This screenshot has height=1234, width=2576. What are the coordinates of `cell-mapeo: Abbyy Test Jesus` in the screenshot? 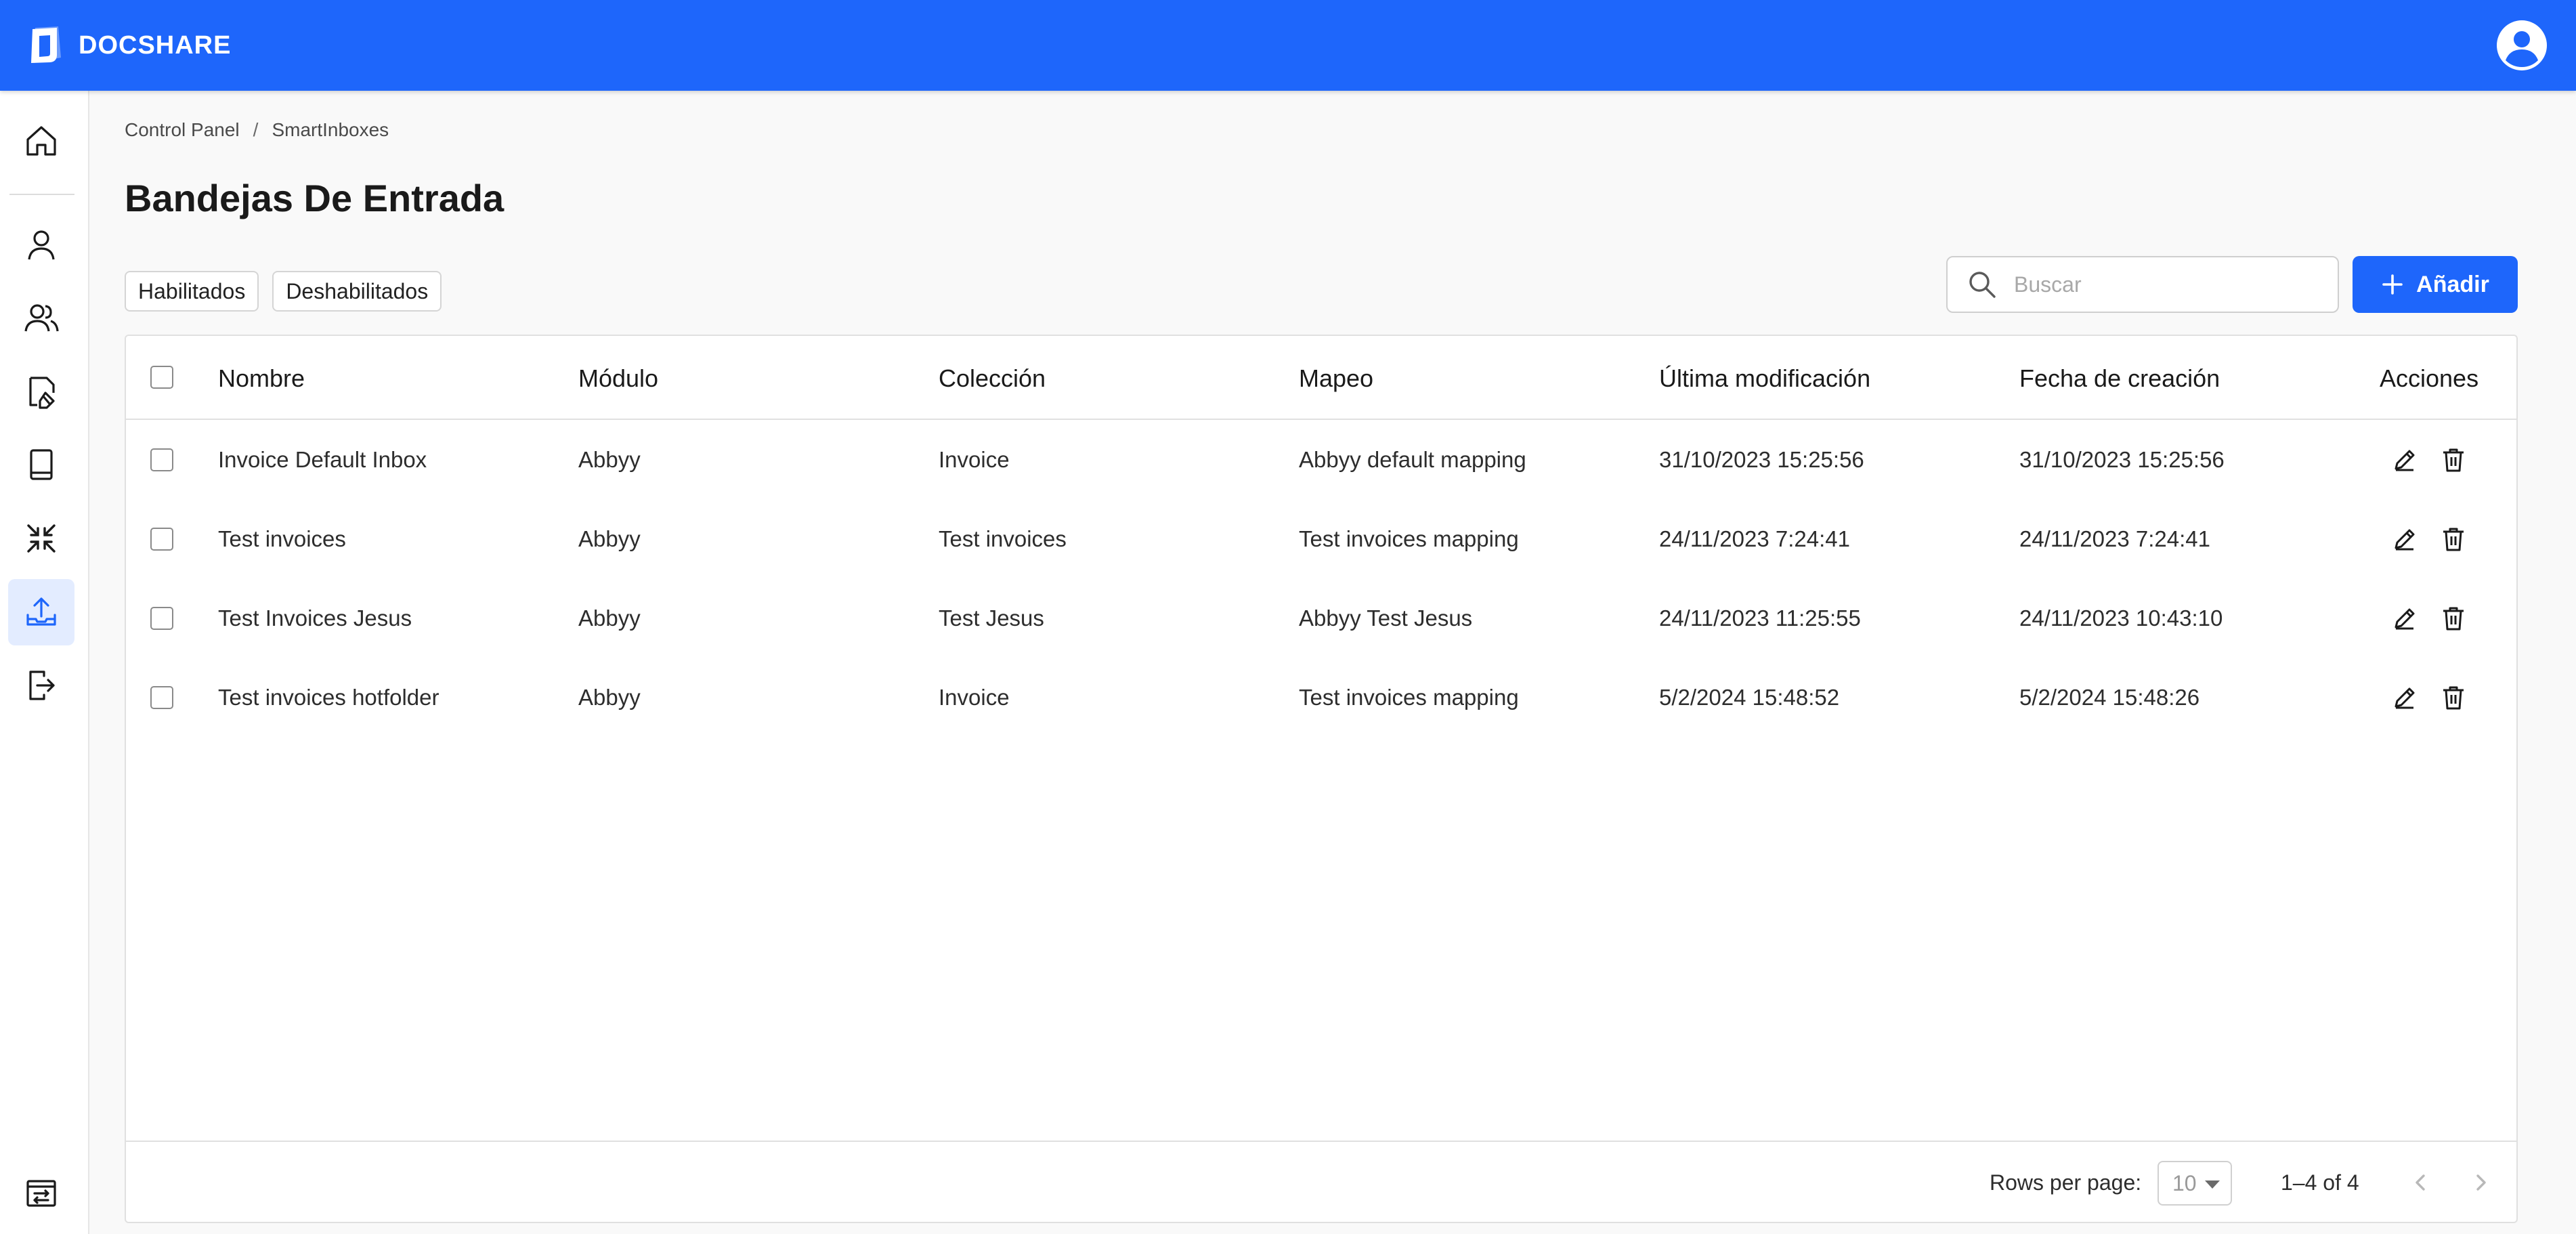 It's located at (1386, 618).